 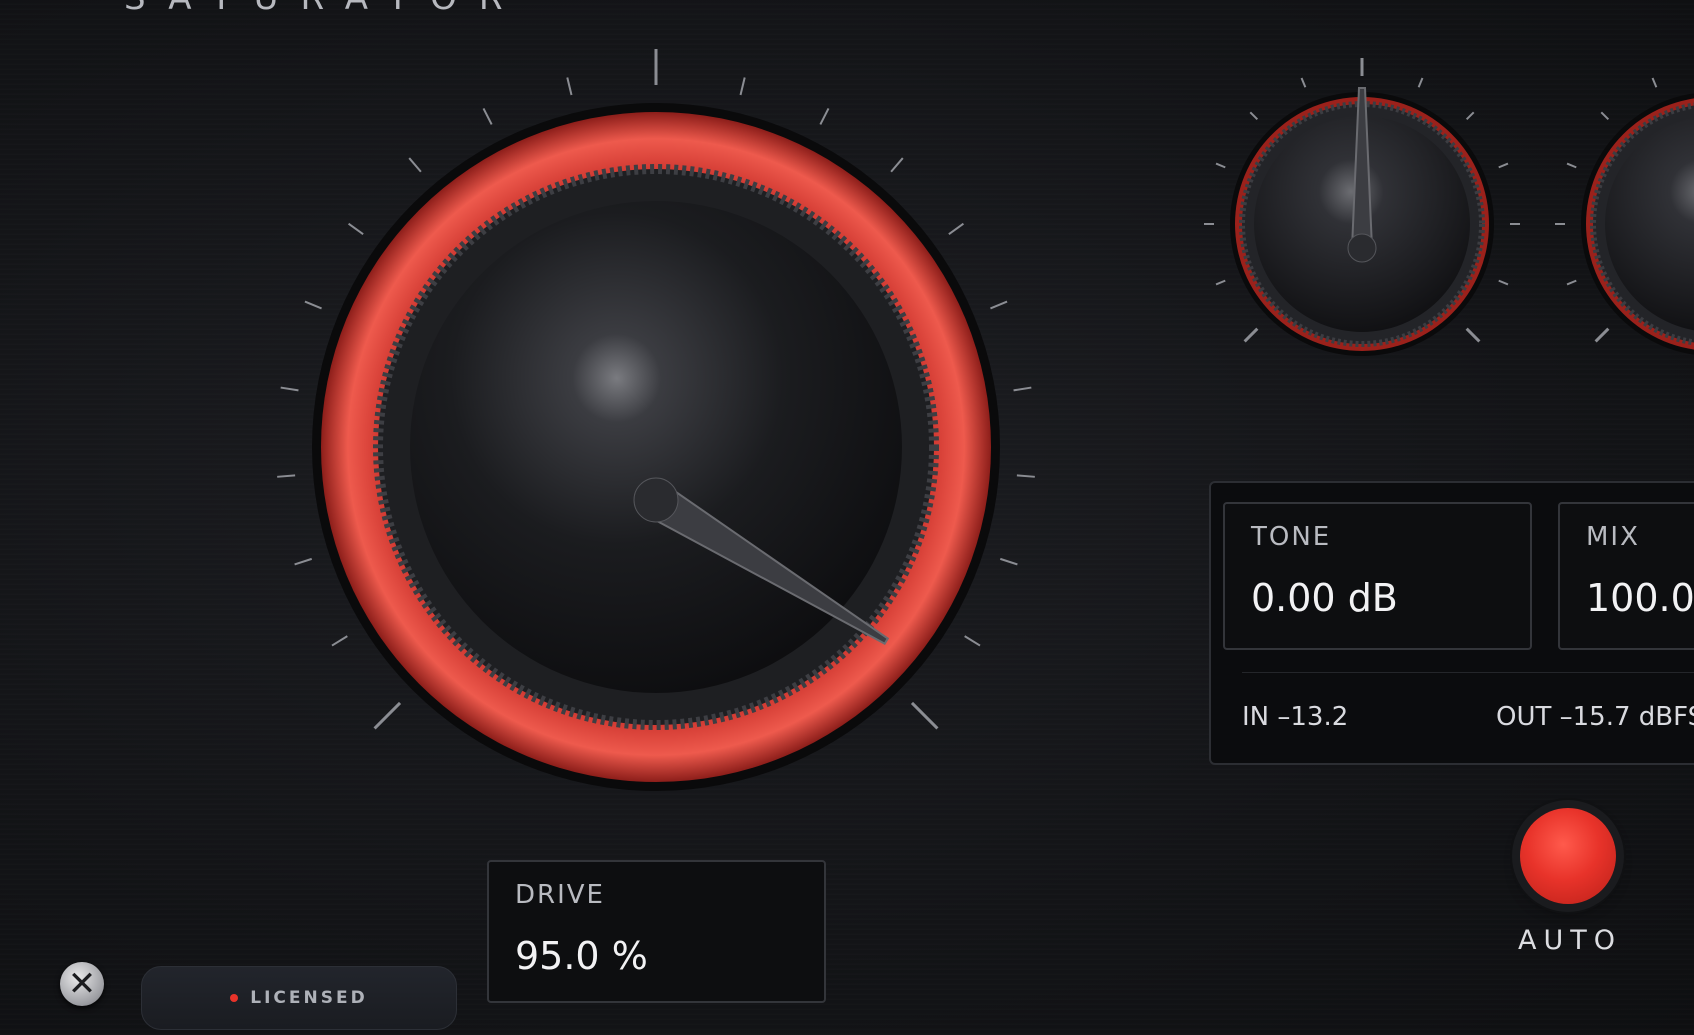 I want to click on tone-value-box: TONE 0.00 dB, so click(x=1377, y=576).